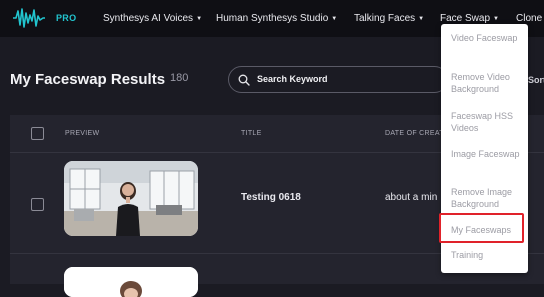  I want to click on sort-button: Sort, so click(536, 80).